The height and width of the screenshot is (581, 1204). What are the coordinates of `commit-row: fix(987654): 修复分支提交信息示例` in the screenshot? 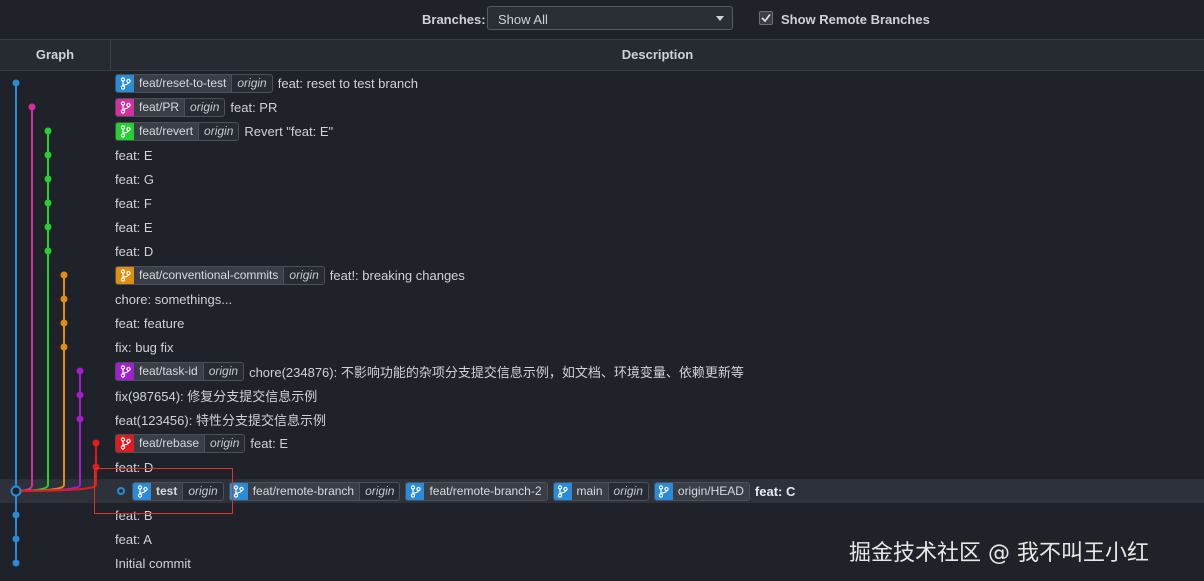 It's located at (602, 395).